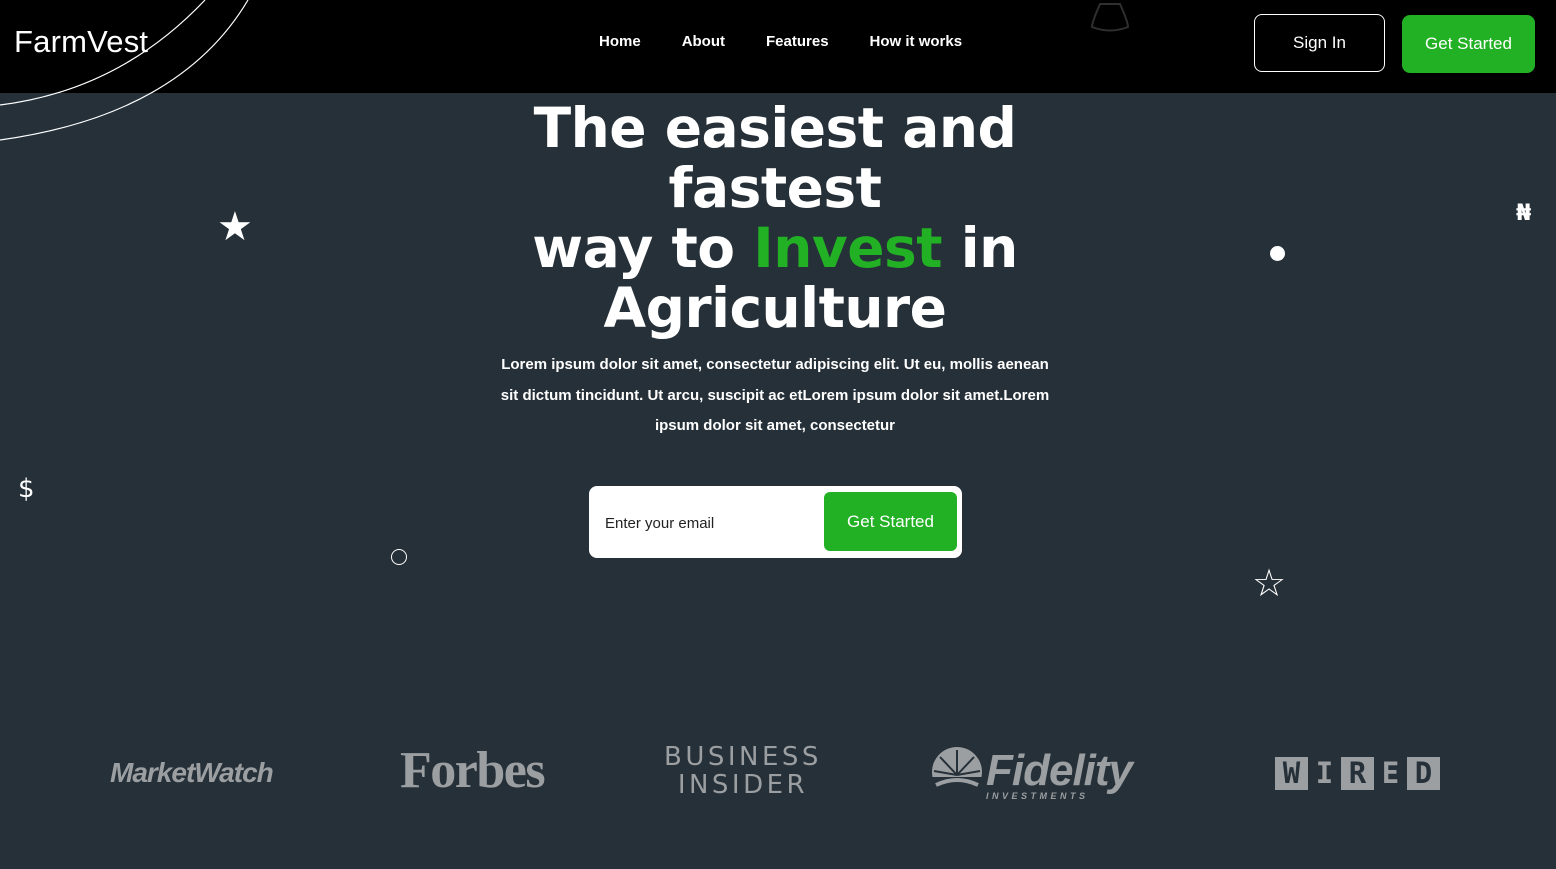 This screenshot has width=1556, height=869. What do you see at coordinates (1110, 17) in the screenshot?
I see `money-bag-icon` at bounding box center [1110, 17].